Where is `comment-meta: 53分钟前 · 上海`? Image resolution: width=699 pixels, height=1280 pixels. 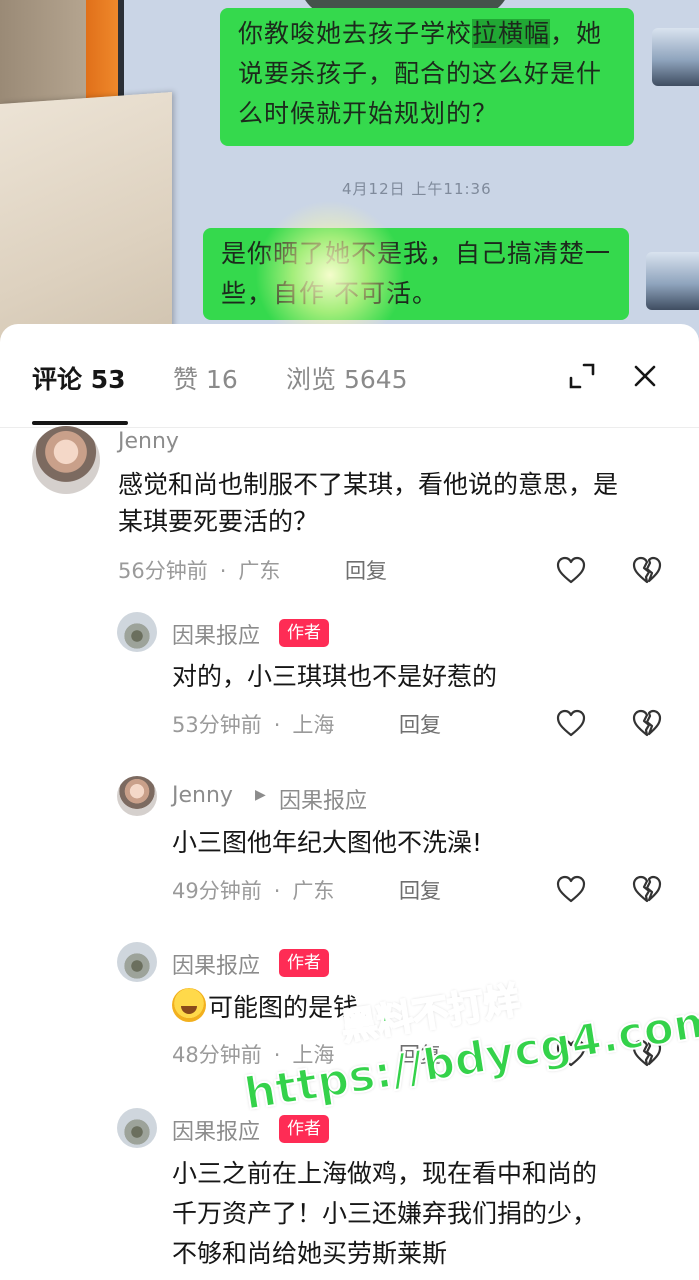 comment-meta: 53分钟前 · 上海 is located at coordinates (253, 725).